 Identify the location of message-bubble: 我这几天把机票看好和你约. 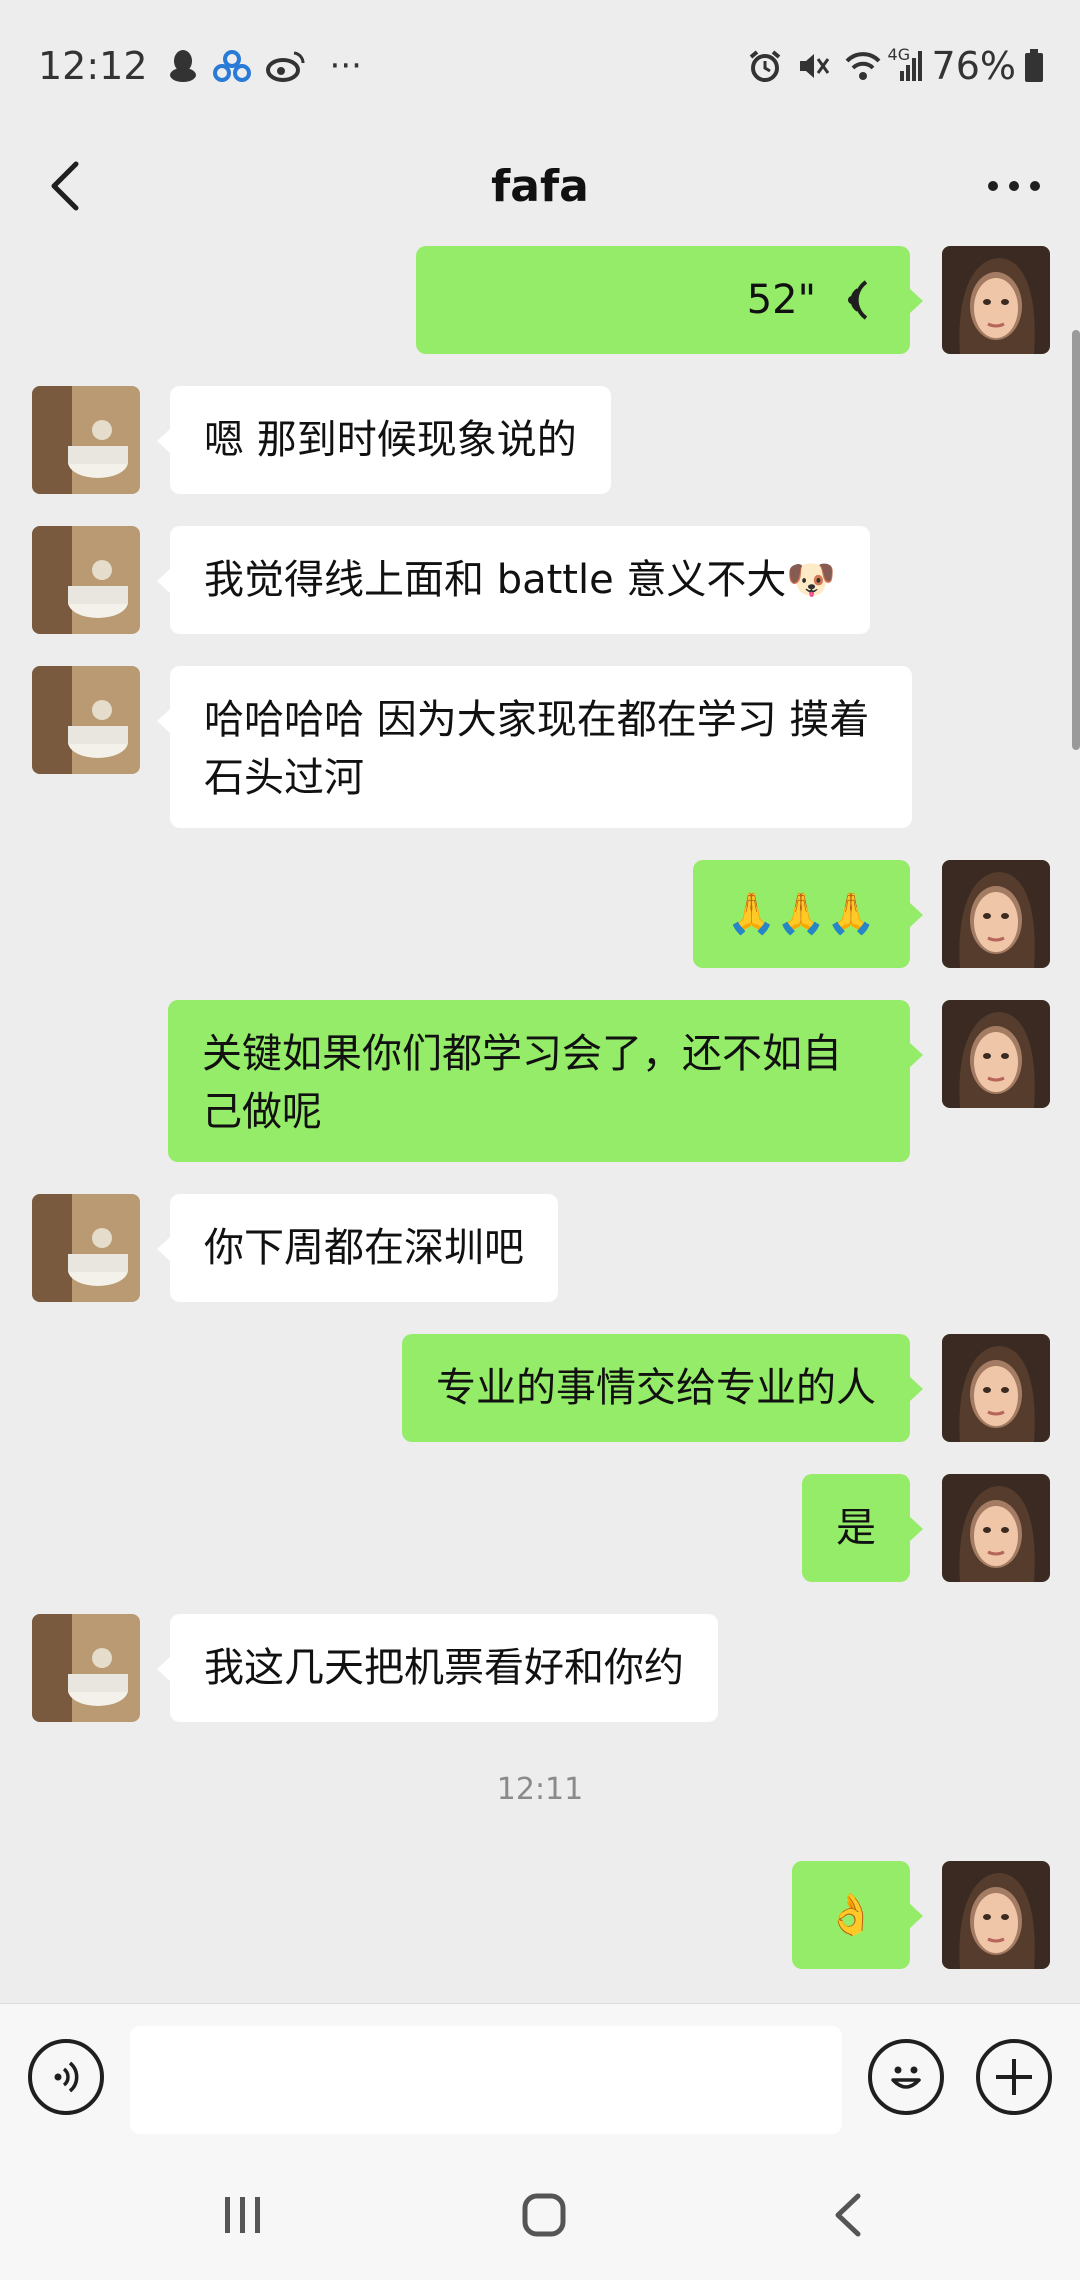
(437, 1668).